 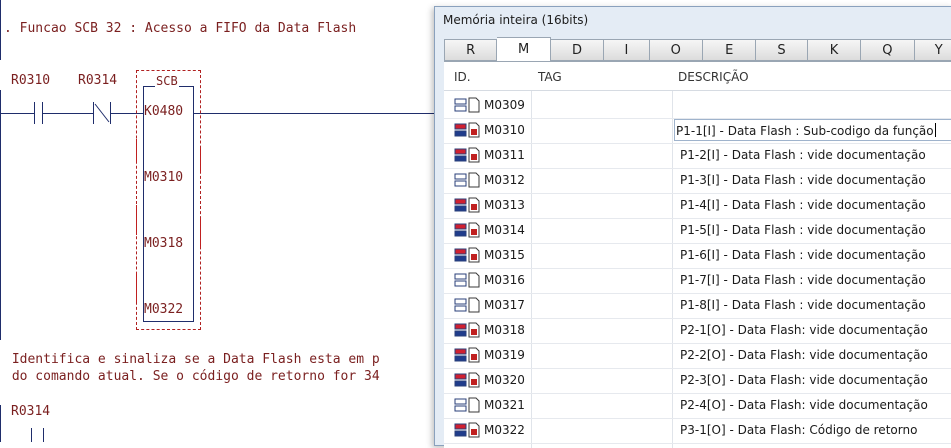 I want to click on cell-id: M0314, so click(x=504, y=230).